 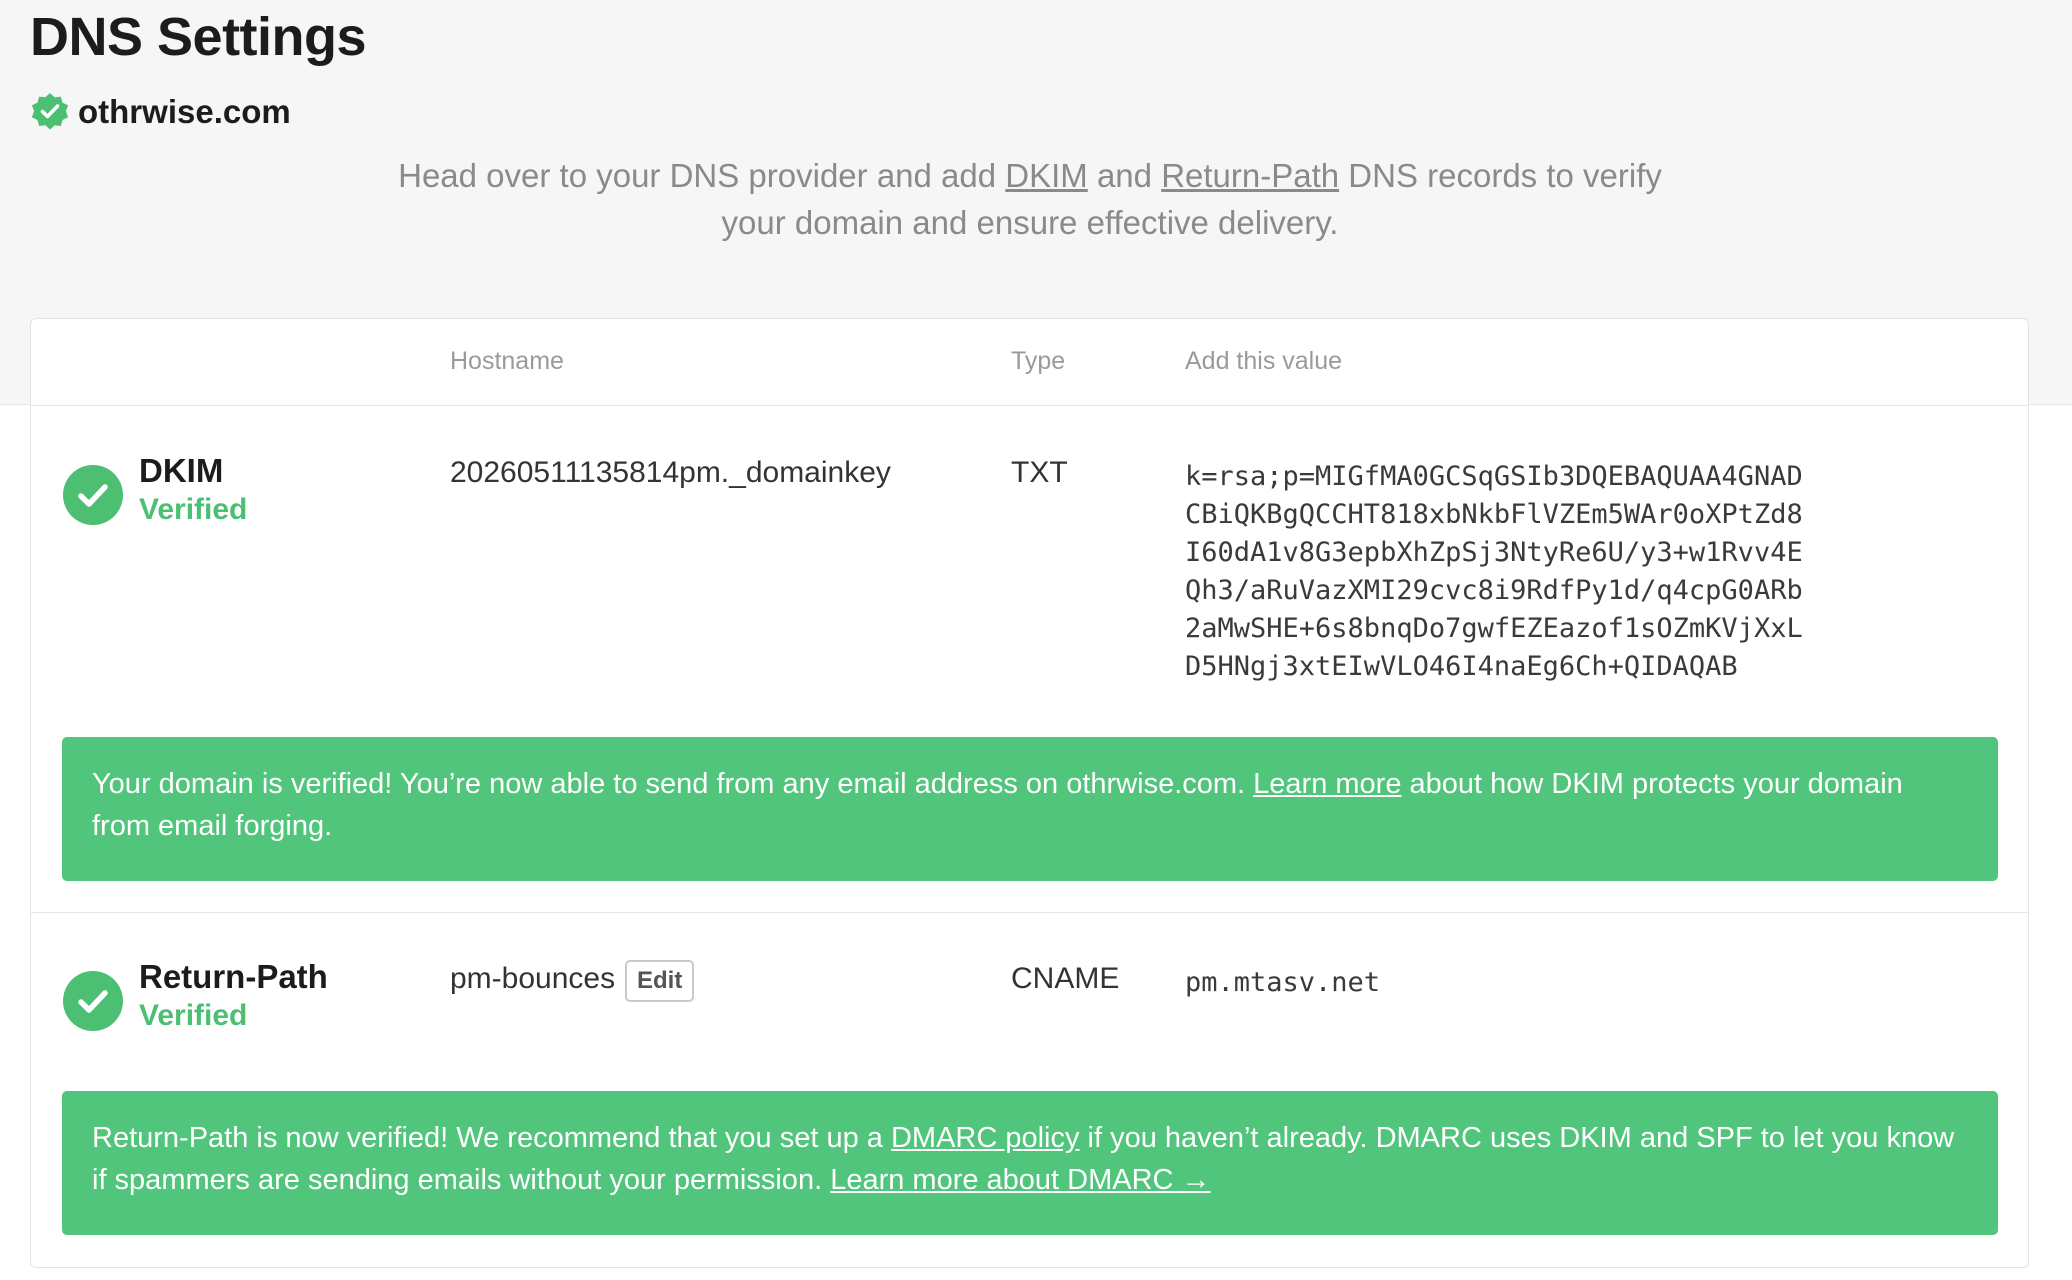 I want to click on dkim-value-line: D5HNgj3xtEIwVLO46I4naEg6Ch+QIDAQAB, so click(x=1461, y=666).